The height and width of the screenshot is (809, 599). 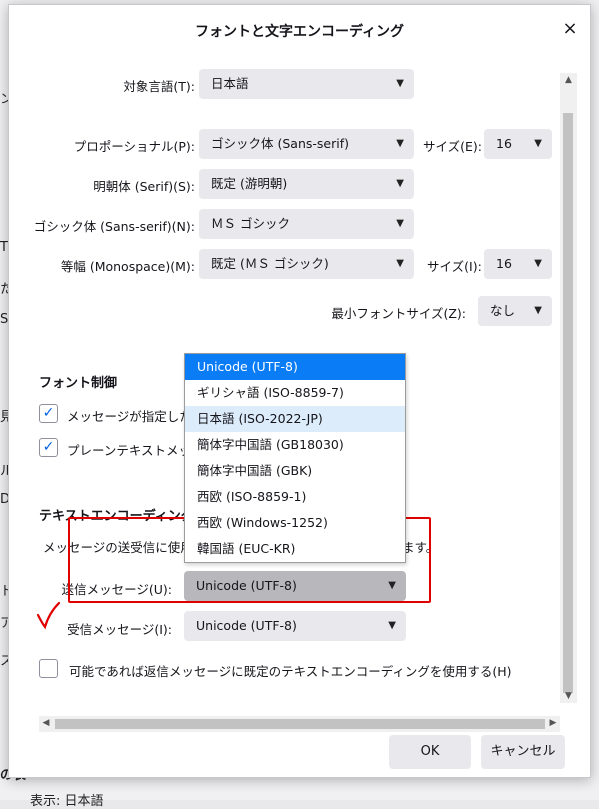 What do you see at coordinates (452, 146) in the screenshot?
I see `proportional-size-label: サイズ(E):` at bounding box center [452, 146].